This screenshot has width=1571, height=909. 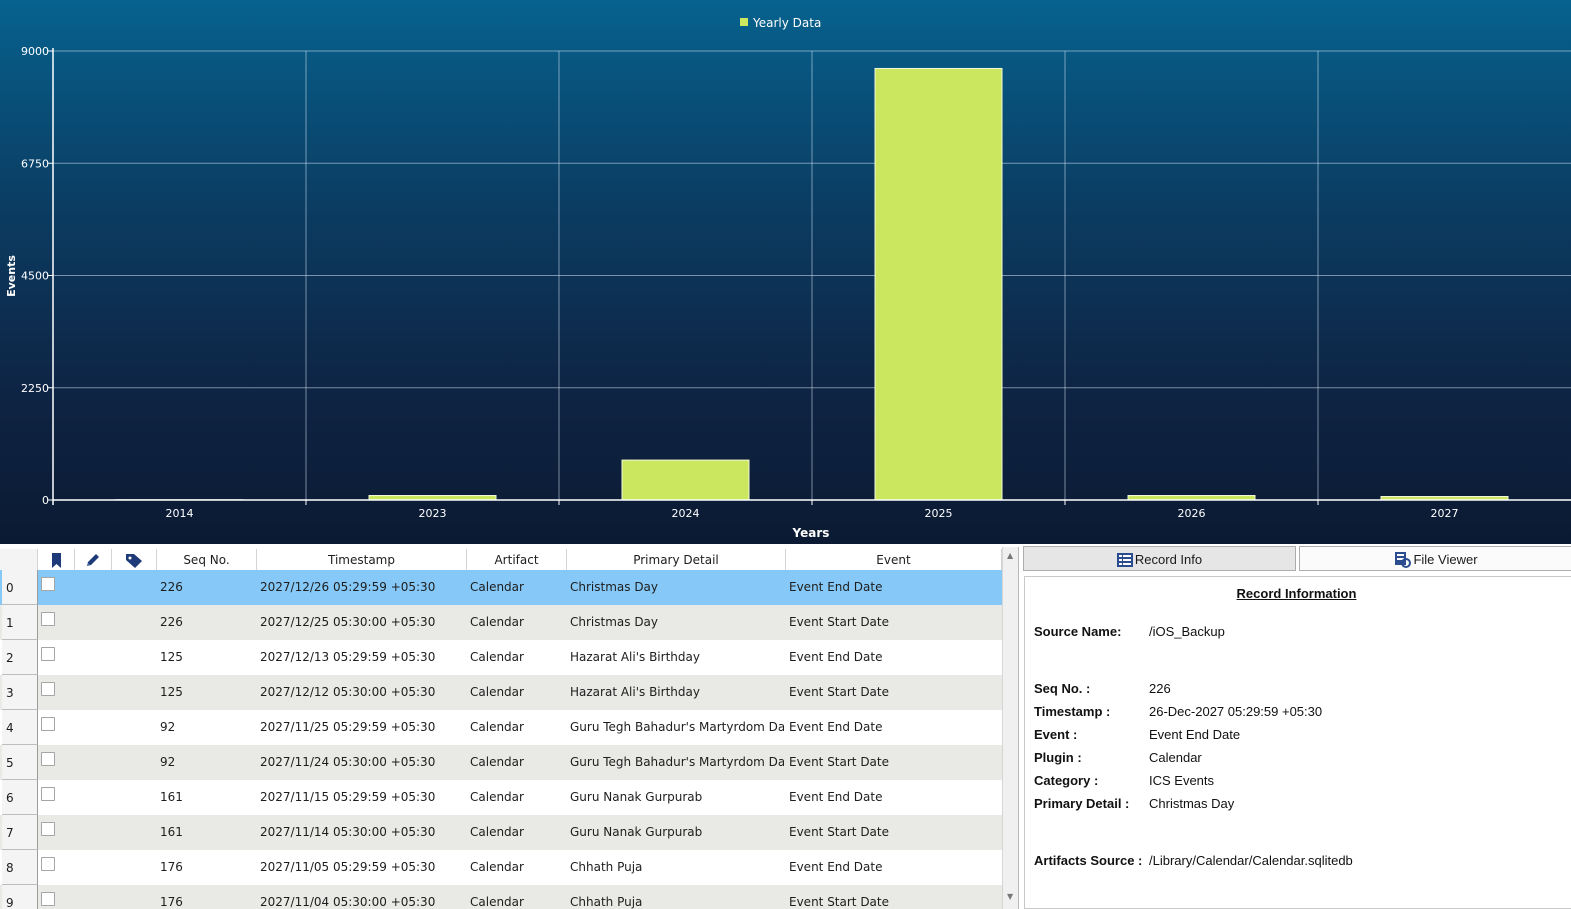 I want to click on seq-label: Seq No. :, so click(x=1062, y=688).